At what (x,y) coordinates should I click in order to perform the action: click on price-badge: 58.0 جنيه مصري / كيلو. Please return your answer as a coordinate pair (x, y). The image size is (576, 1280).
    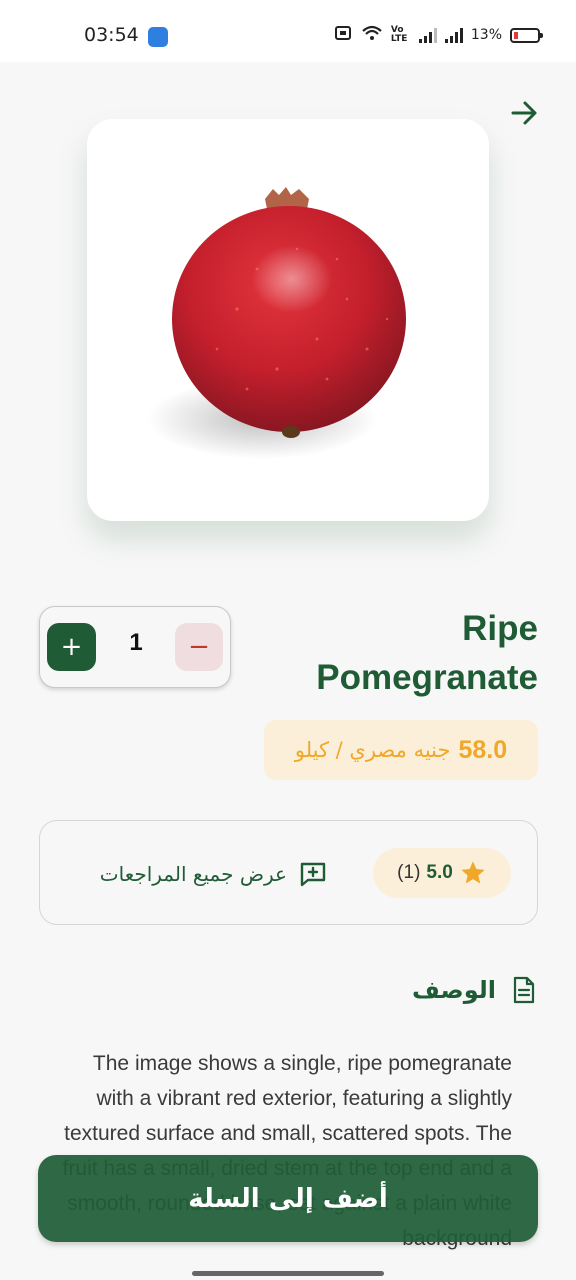
    Looking at the image, I should click on (401, 750).